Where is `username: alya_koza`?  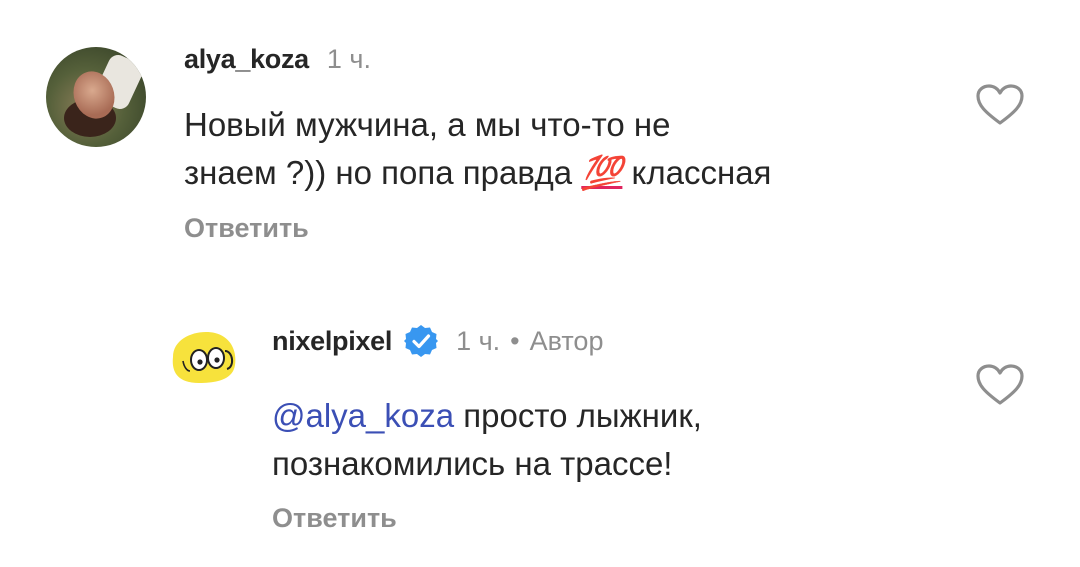
username: alya_koza is located at coordinates (246, 59).